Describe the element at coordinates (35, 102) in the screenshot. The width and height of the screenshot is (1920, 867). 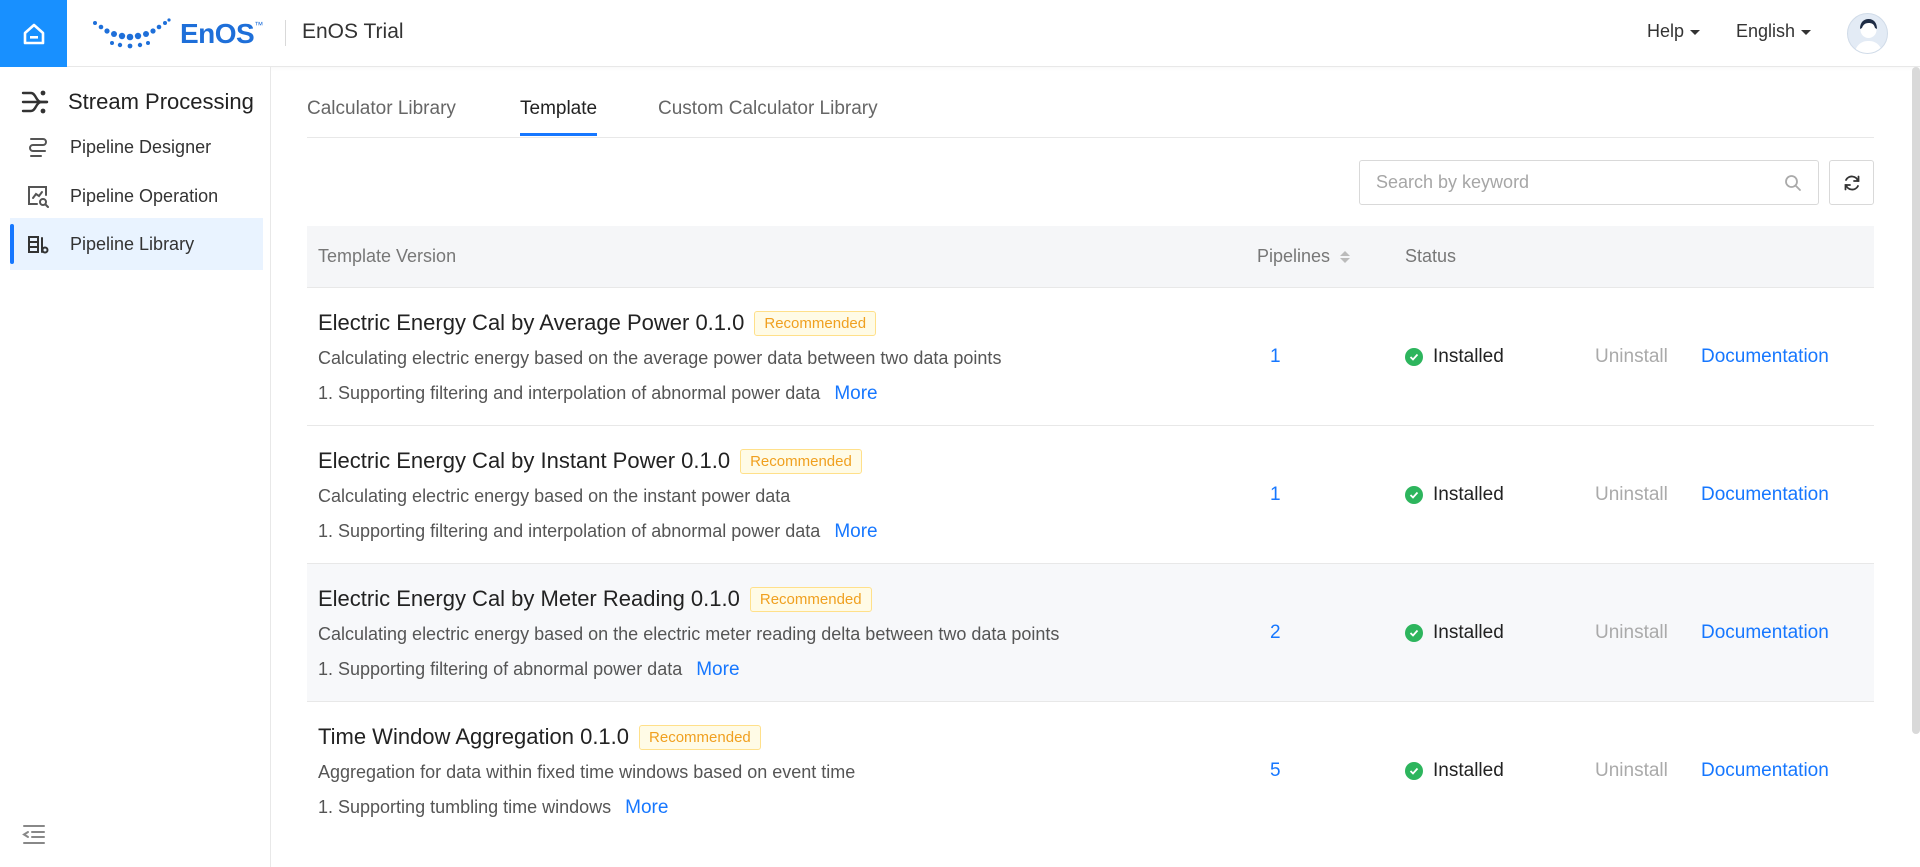
I see `stream-processing-icon` at that location.